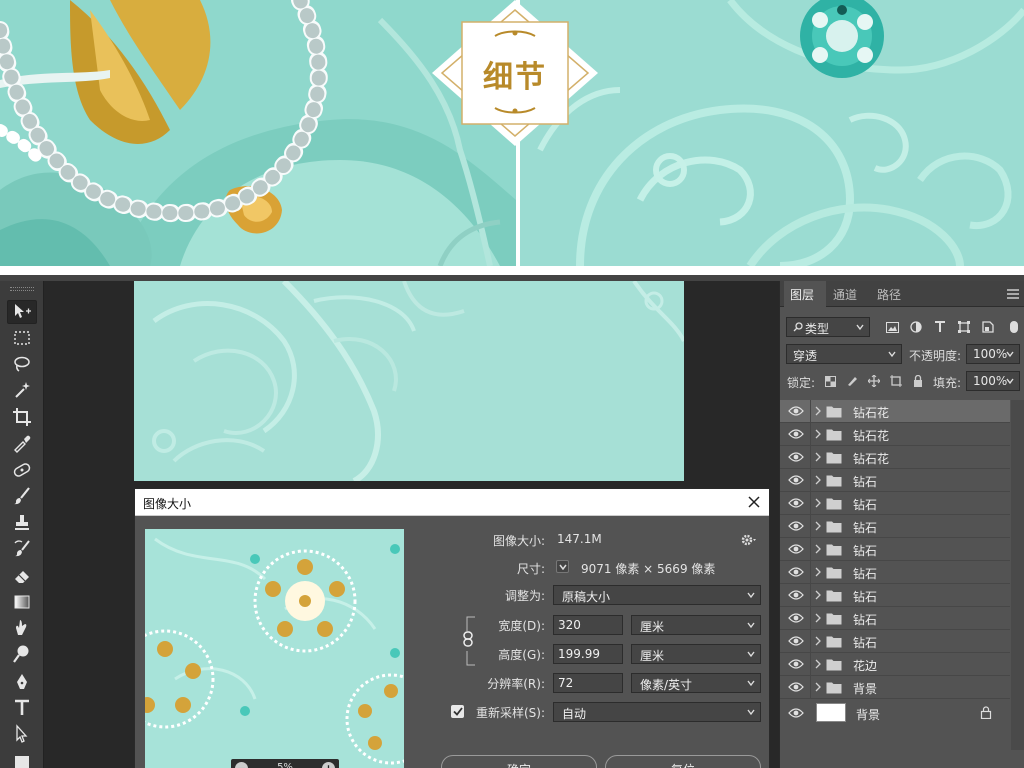 This screenshot has width=1024, height=768. I want to click on close-icon, so click(754, 502).